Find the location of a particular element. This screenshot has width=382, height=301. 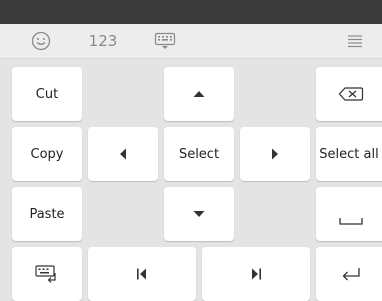

backspace-icon is located at coordinates (351, 94).